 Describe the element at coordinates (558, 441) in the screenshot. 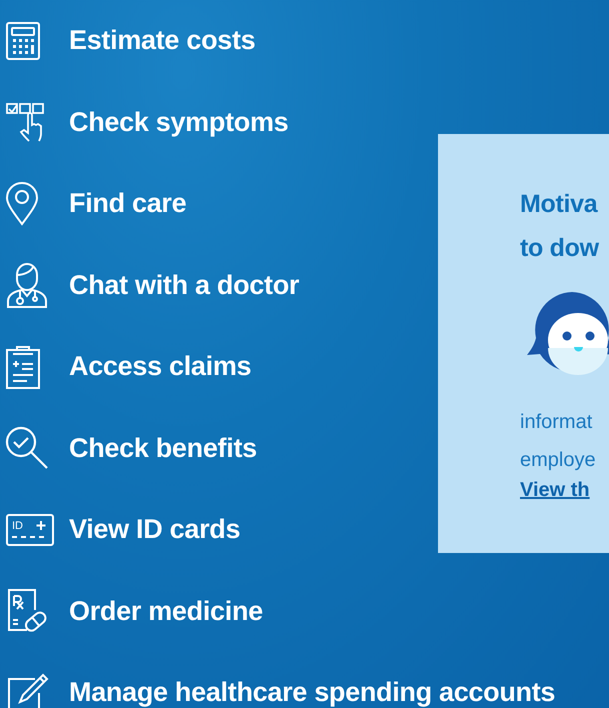

I see `card-body-text: informat employe` at that location.